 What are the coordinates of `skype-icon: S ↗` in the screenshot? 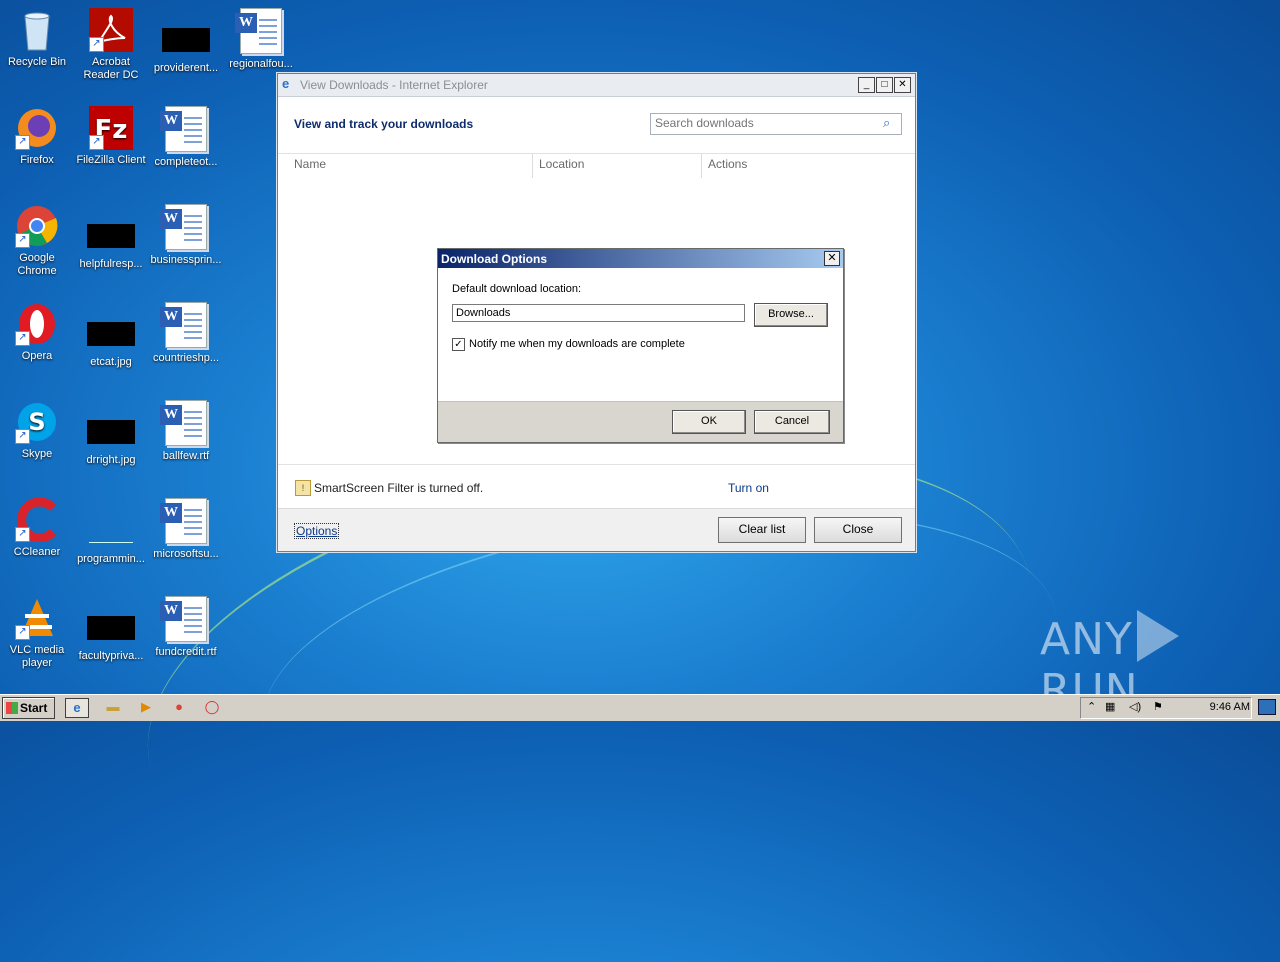 It's located at (37, 422).